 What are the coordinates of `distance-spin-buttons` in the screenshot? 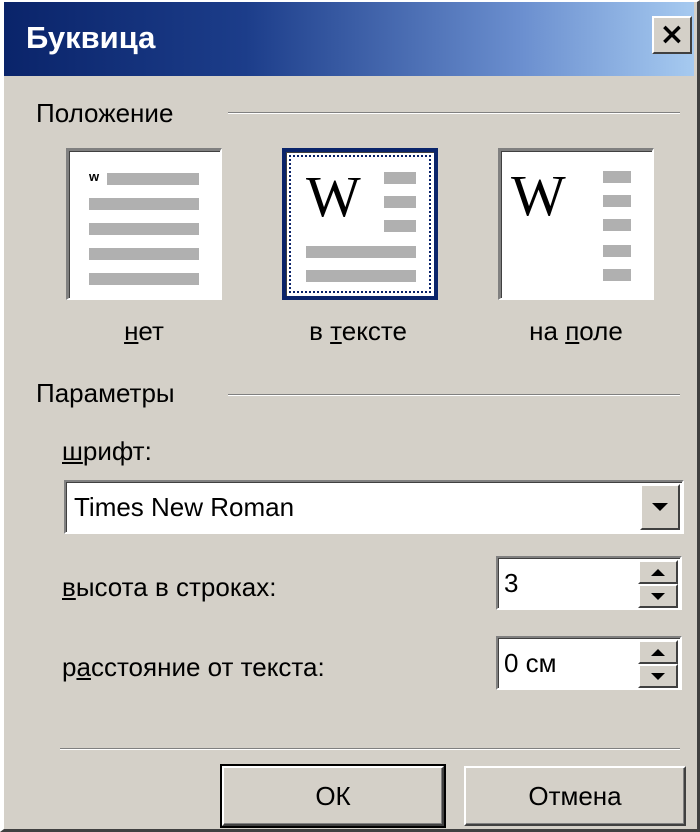 It's located at (658, 664).